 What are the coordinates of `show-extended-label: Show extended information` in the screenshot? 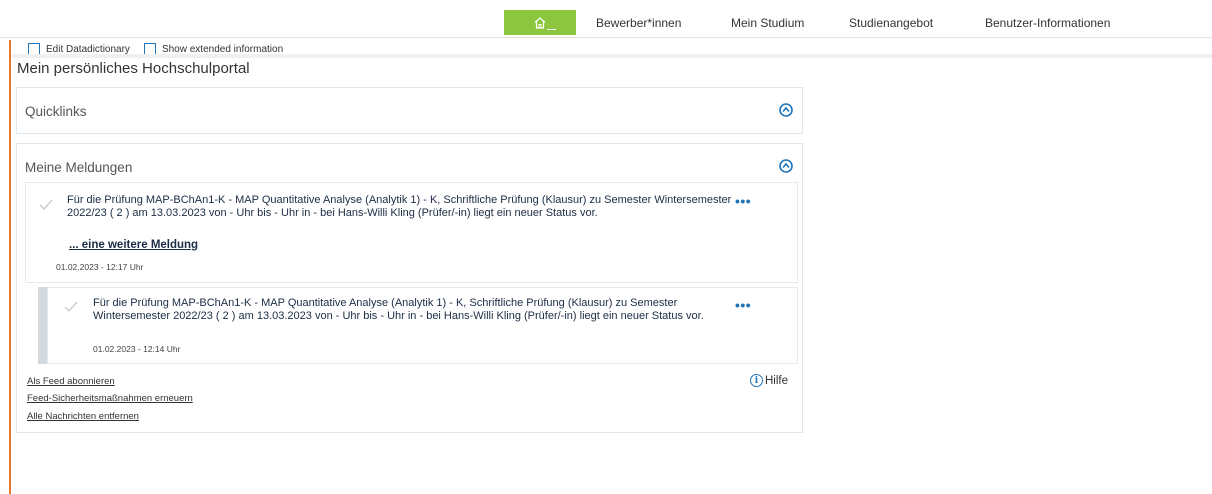 It's located at (222, 49).